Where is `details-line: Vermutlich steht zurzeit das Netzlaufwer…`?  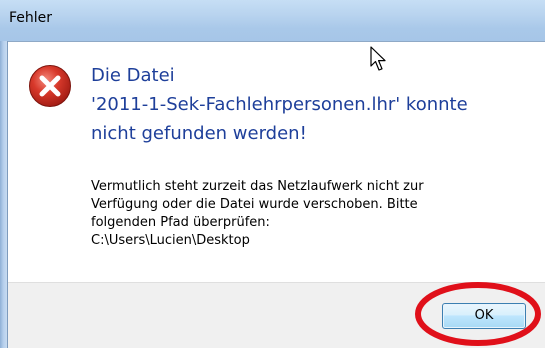
details-line: Vermutlich steht zurzeit das Netzlaufwer… is located at coordinates (257, 186).